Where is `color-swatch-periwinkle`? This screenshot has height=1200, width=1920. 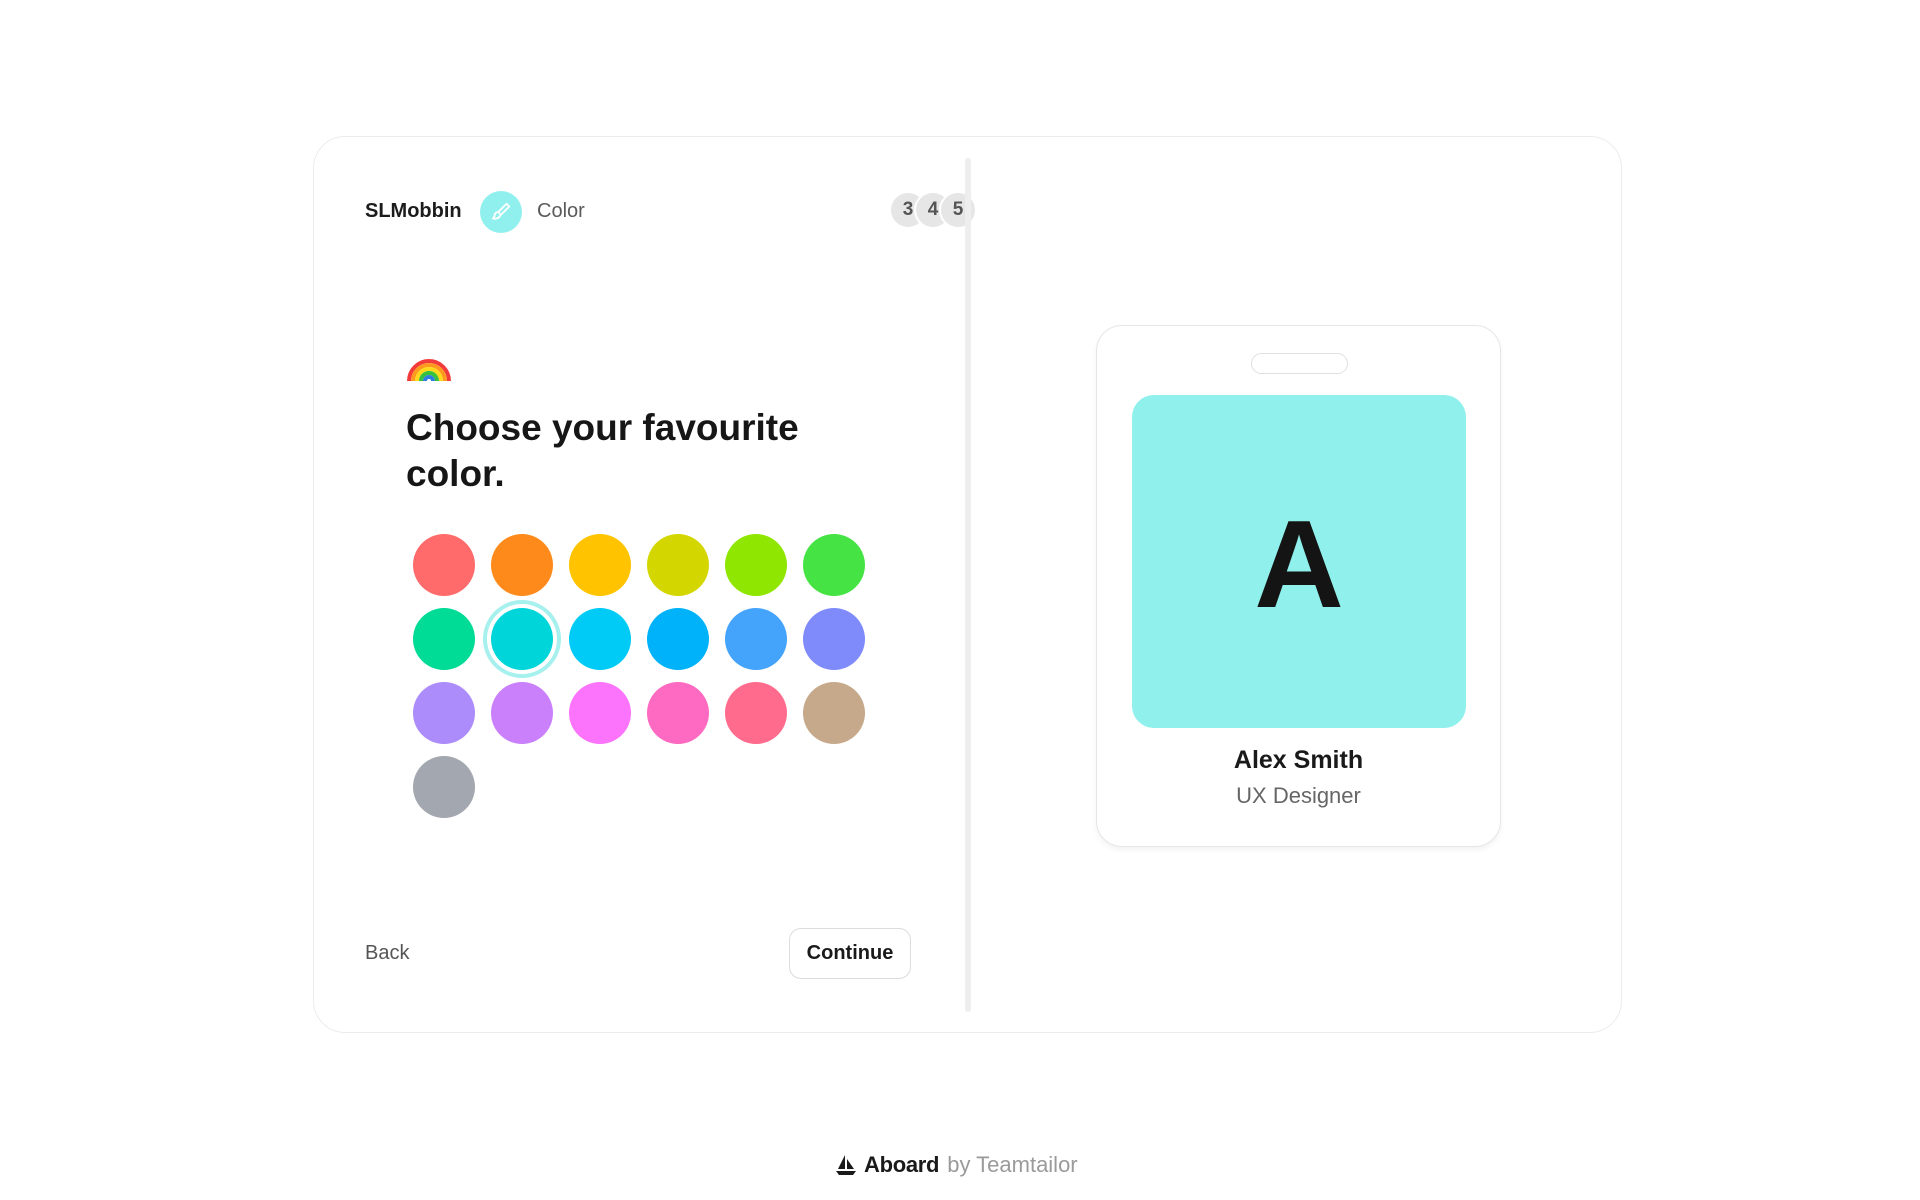
color-swatch-periwinkle is located at coordinates (834, 639).